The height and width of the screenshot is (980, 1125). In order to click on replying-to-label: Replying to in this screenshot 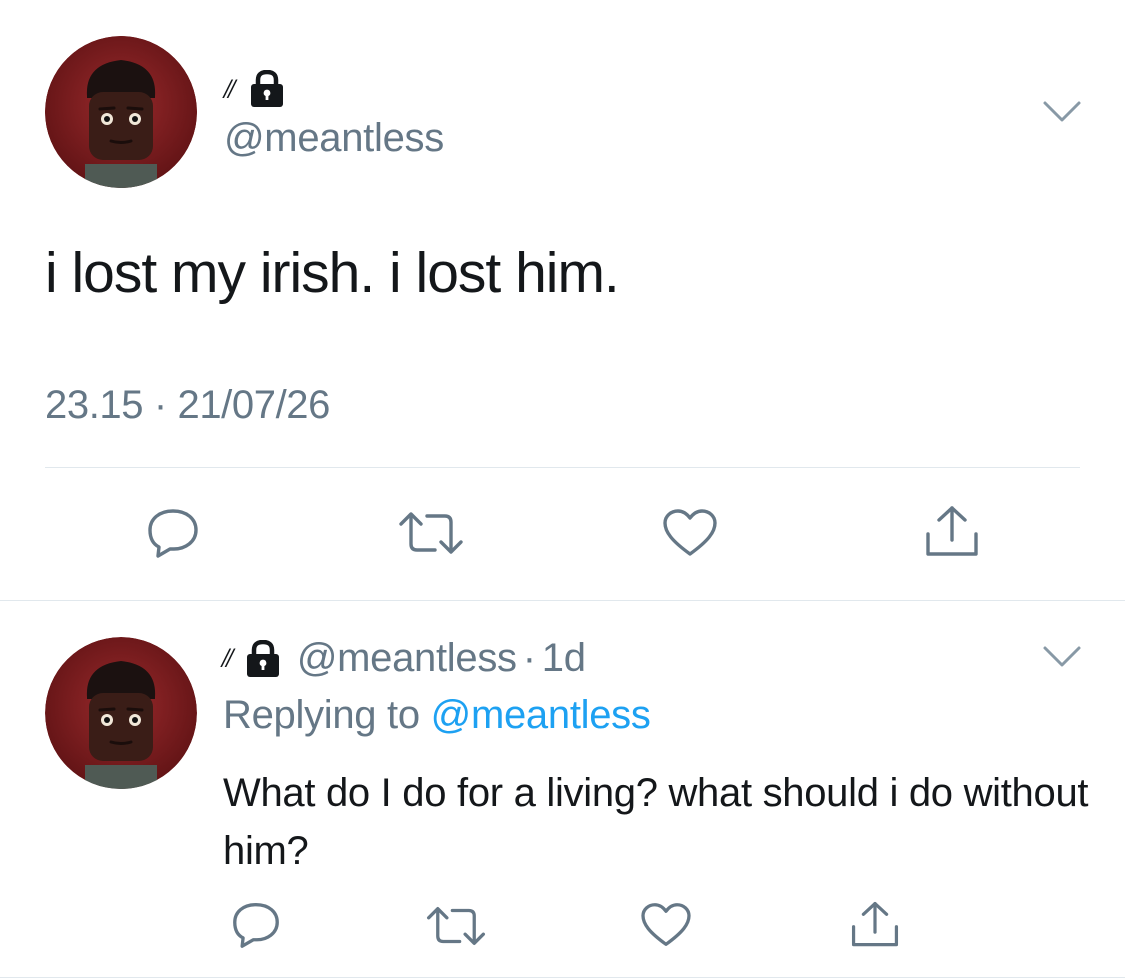, I will do `click(321, 715)`.